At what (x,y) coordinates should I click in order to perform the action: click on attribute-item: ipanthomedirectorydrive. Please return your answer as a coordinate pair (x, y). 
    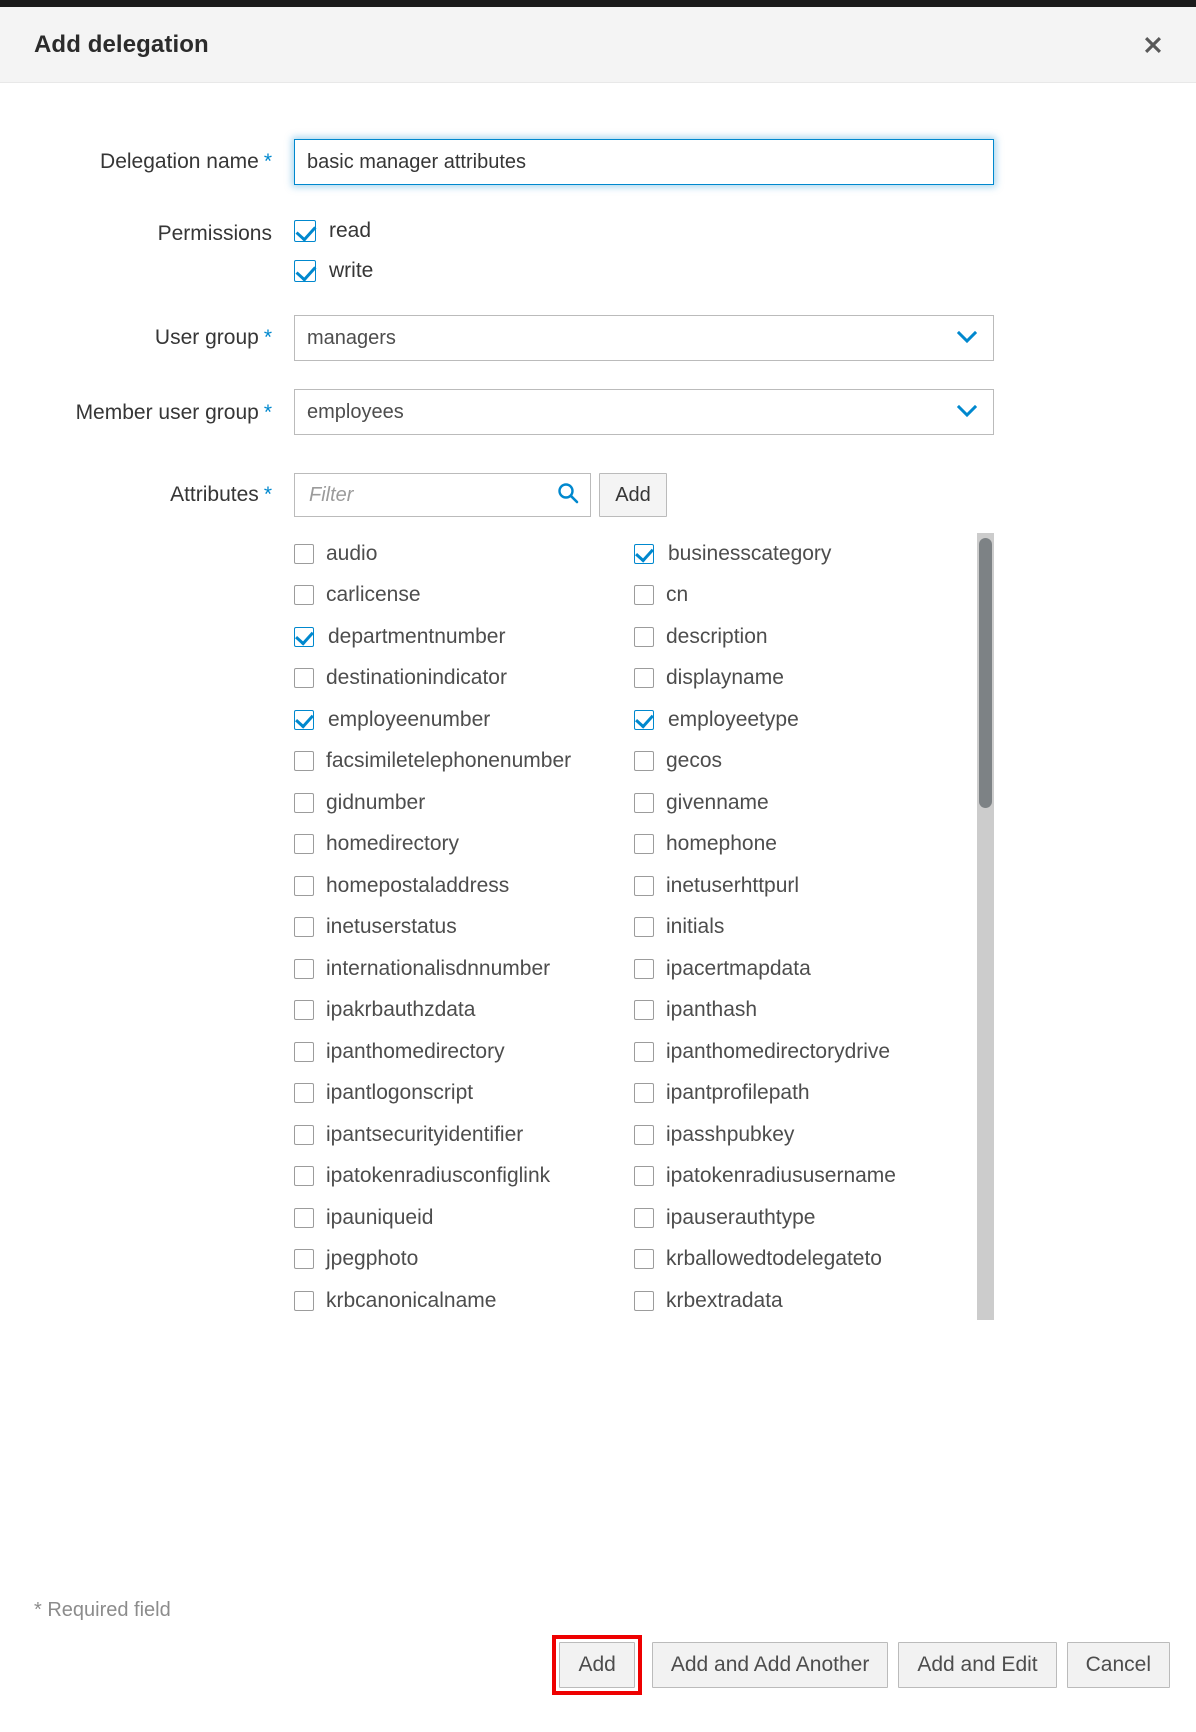
    Looking at the image, I should click on (804, 1052).